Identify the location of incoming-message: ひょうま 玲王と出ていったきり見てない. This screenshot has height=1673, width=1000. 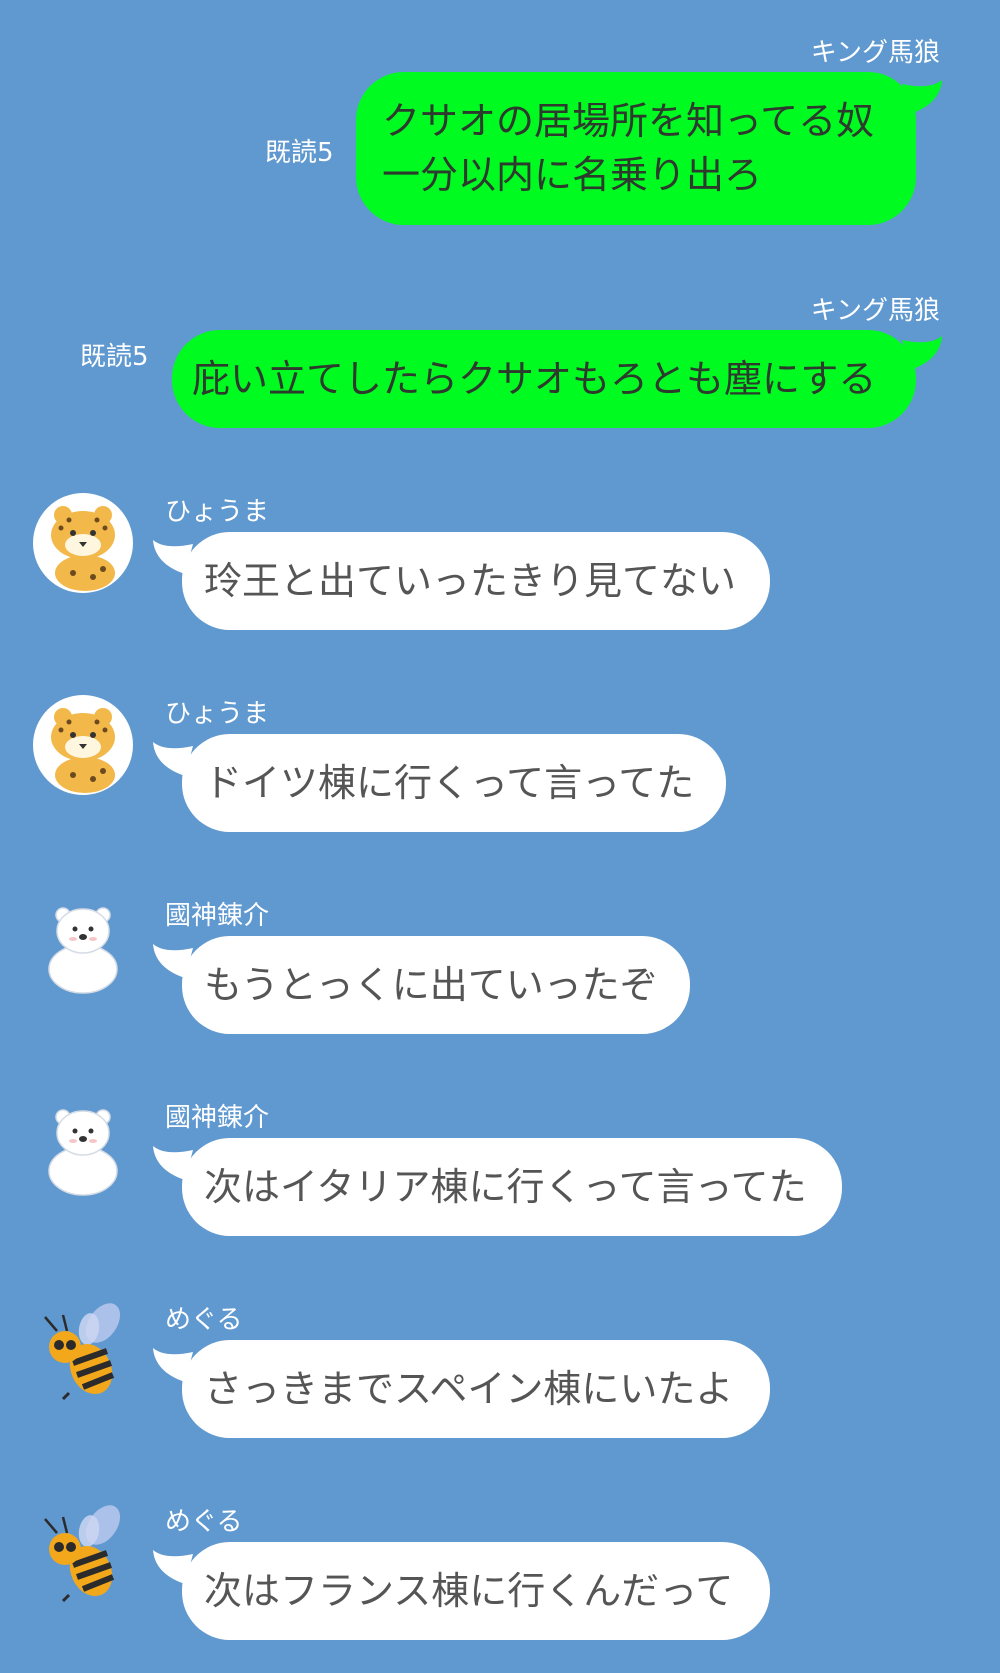
(500, 565).